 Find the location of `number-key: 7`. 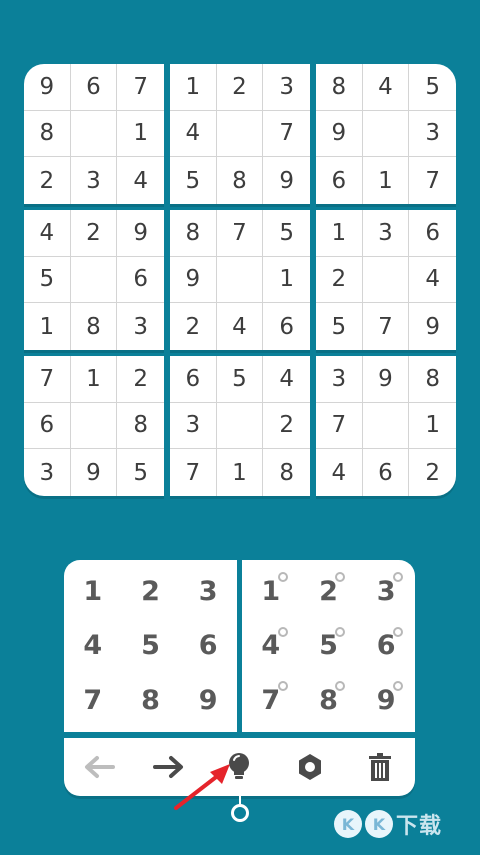

number-key: 7 is located at coordinates (93, 700).